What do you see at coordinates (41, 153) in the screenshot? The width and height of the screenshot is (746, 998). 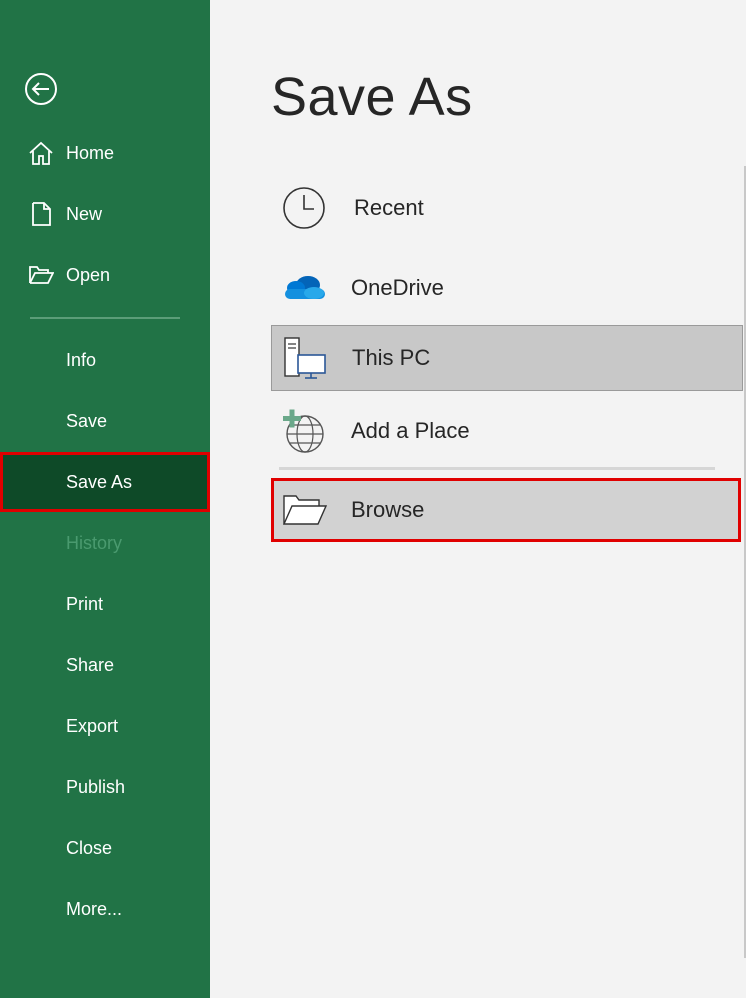 I see `home-icon` at bounding box center [41, 153].